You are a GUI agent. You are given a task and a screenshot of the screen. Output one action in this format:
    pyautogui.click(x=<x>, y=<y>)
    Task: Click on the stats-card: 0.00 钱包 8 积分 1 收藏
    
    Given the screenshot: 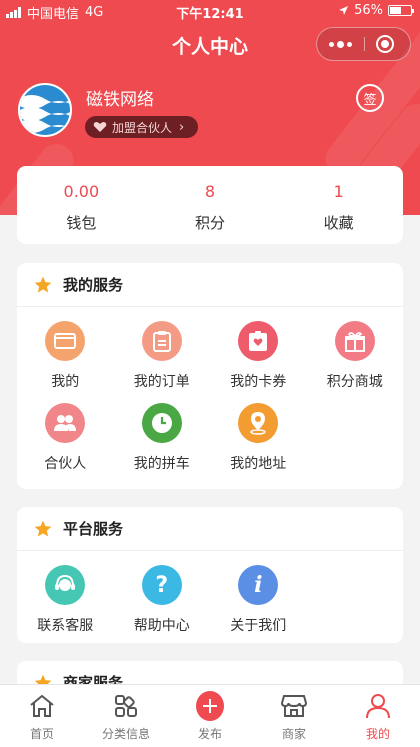 What is the action you would take?
    pyautogui.click(x=210, y=205)
    